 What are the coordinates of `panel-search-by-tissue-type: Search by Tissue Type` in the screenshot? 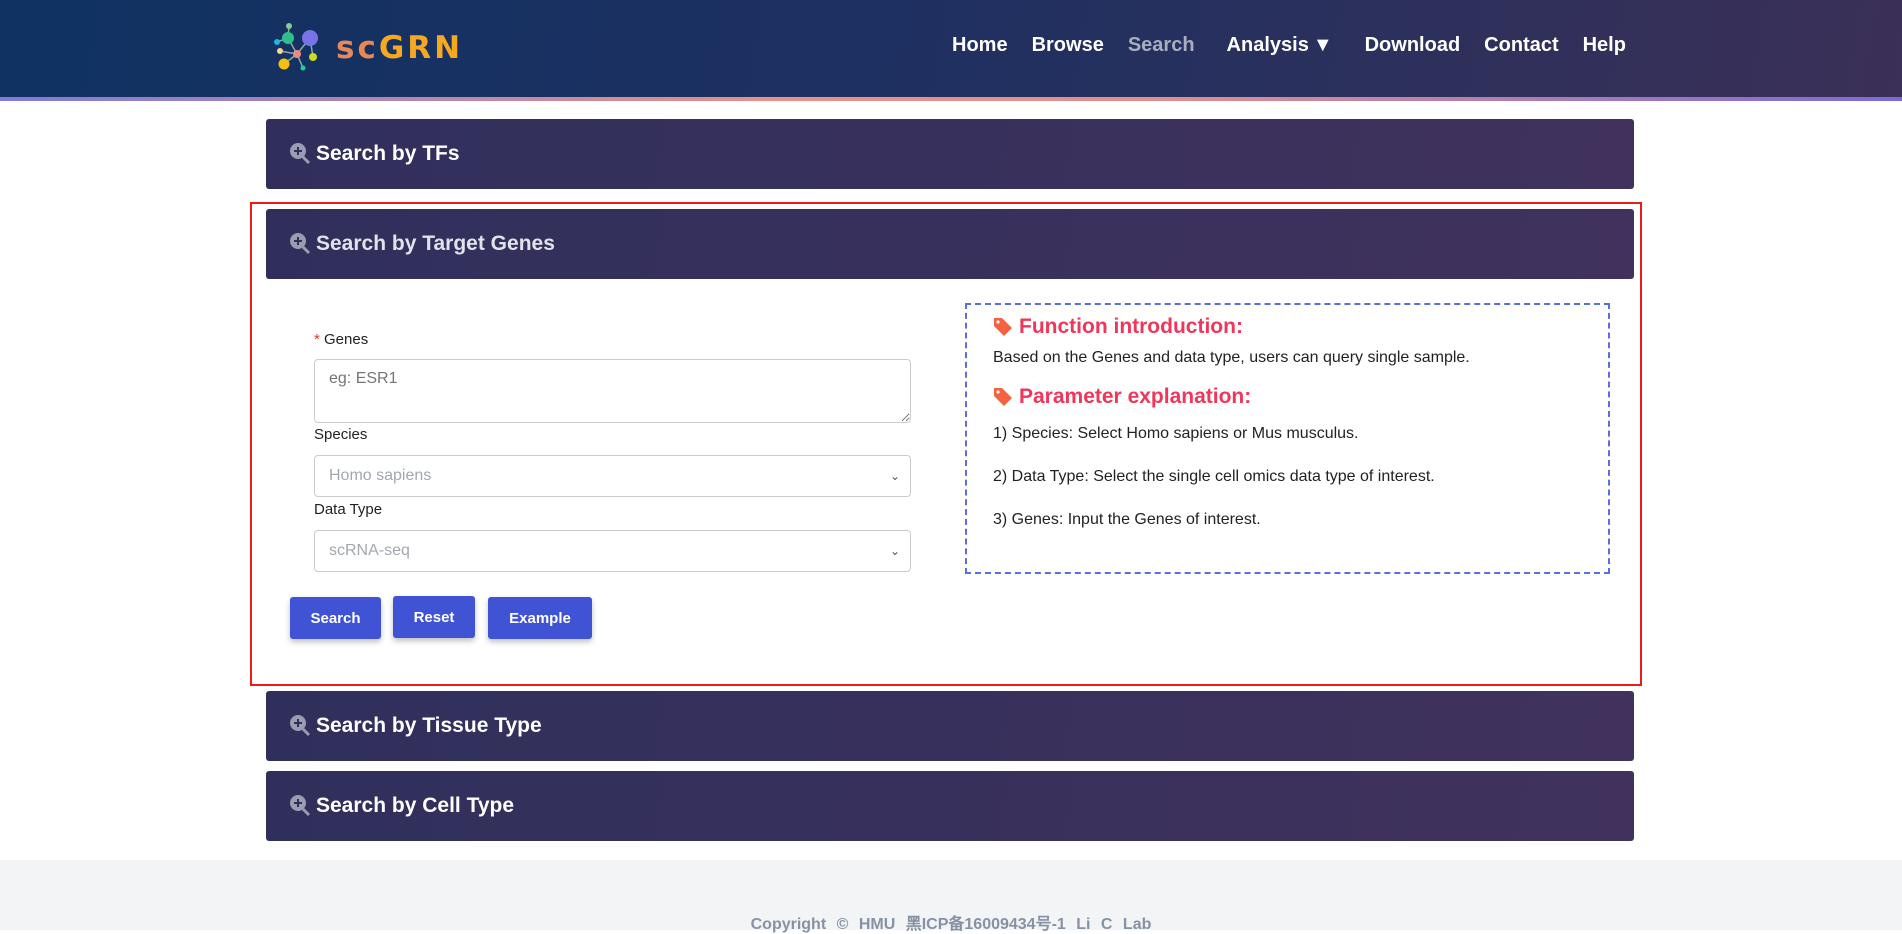 It's located at (950, 726).